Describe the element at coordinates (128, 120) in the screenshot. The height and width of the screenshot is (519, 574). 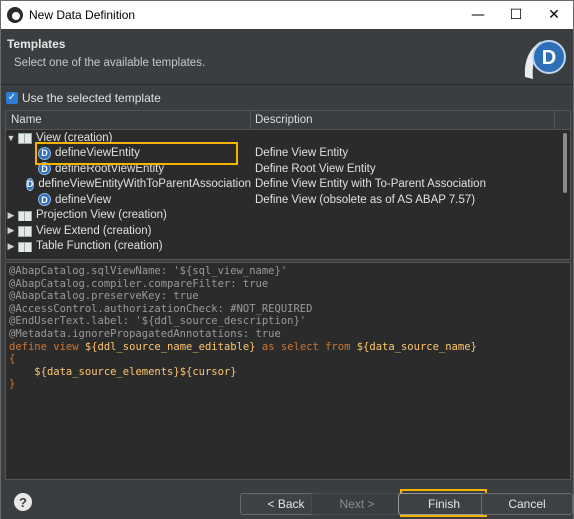
I see `column-name: Name` at that location.